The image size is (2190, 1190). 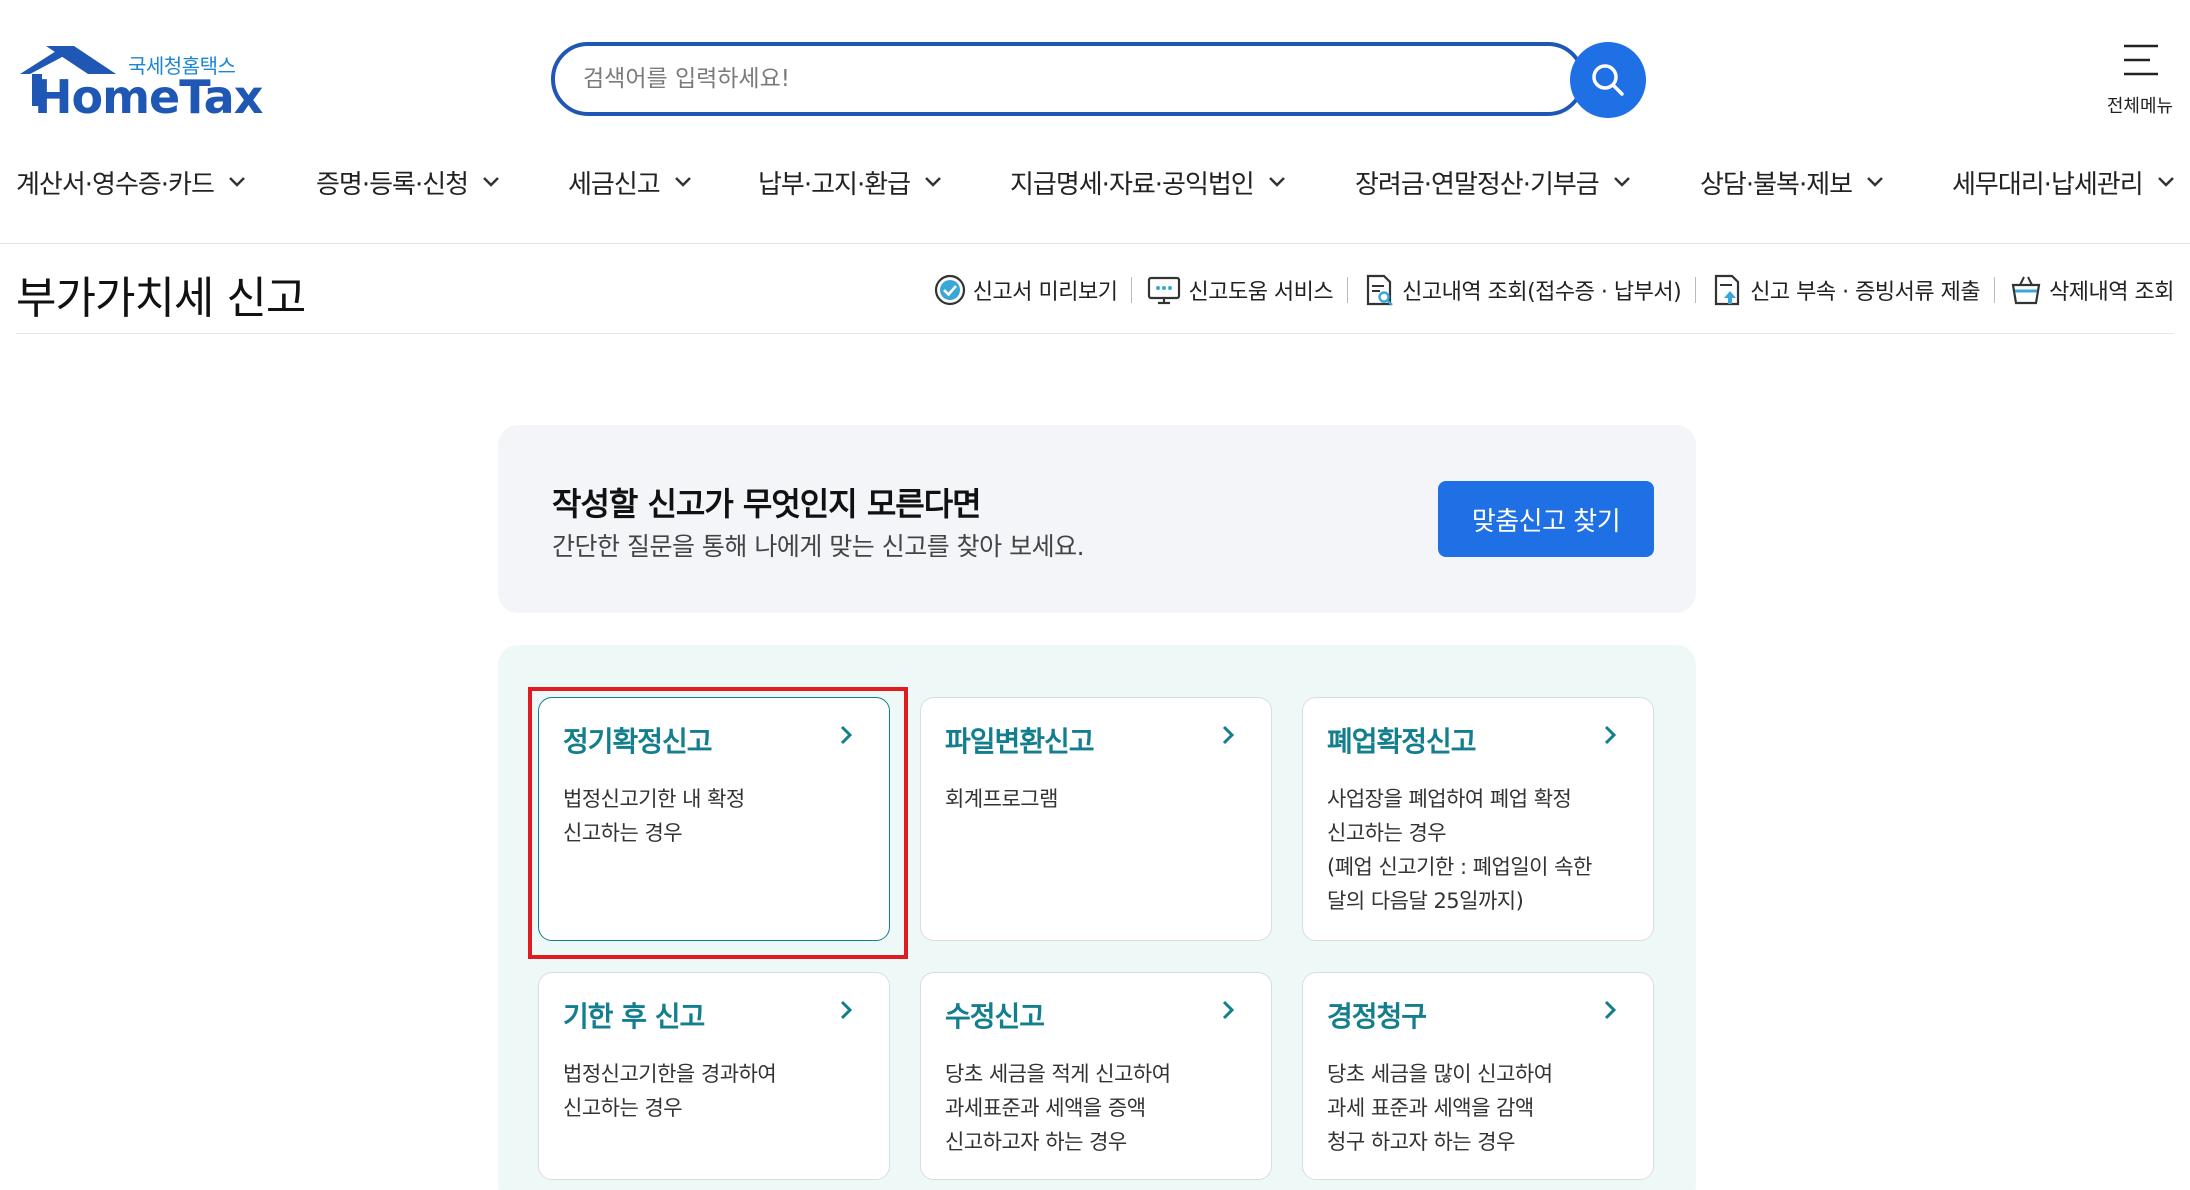 I want to click on quick-link-submit-documents: 신고 부속 · 증빙서류 제출, so click(x=1845, y=290).